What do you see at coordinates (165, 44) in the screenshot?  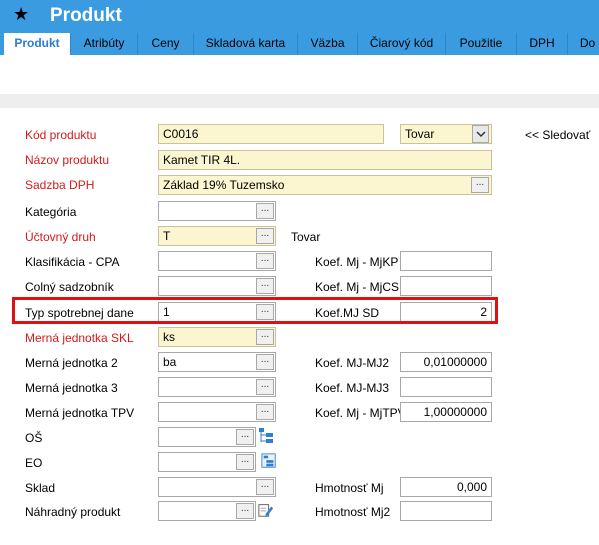 I see `tab-ceny: Ceny` at bounding box center [165, 44].